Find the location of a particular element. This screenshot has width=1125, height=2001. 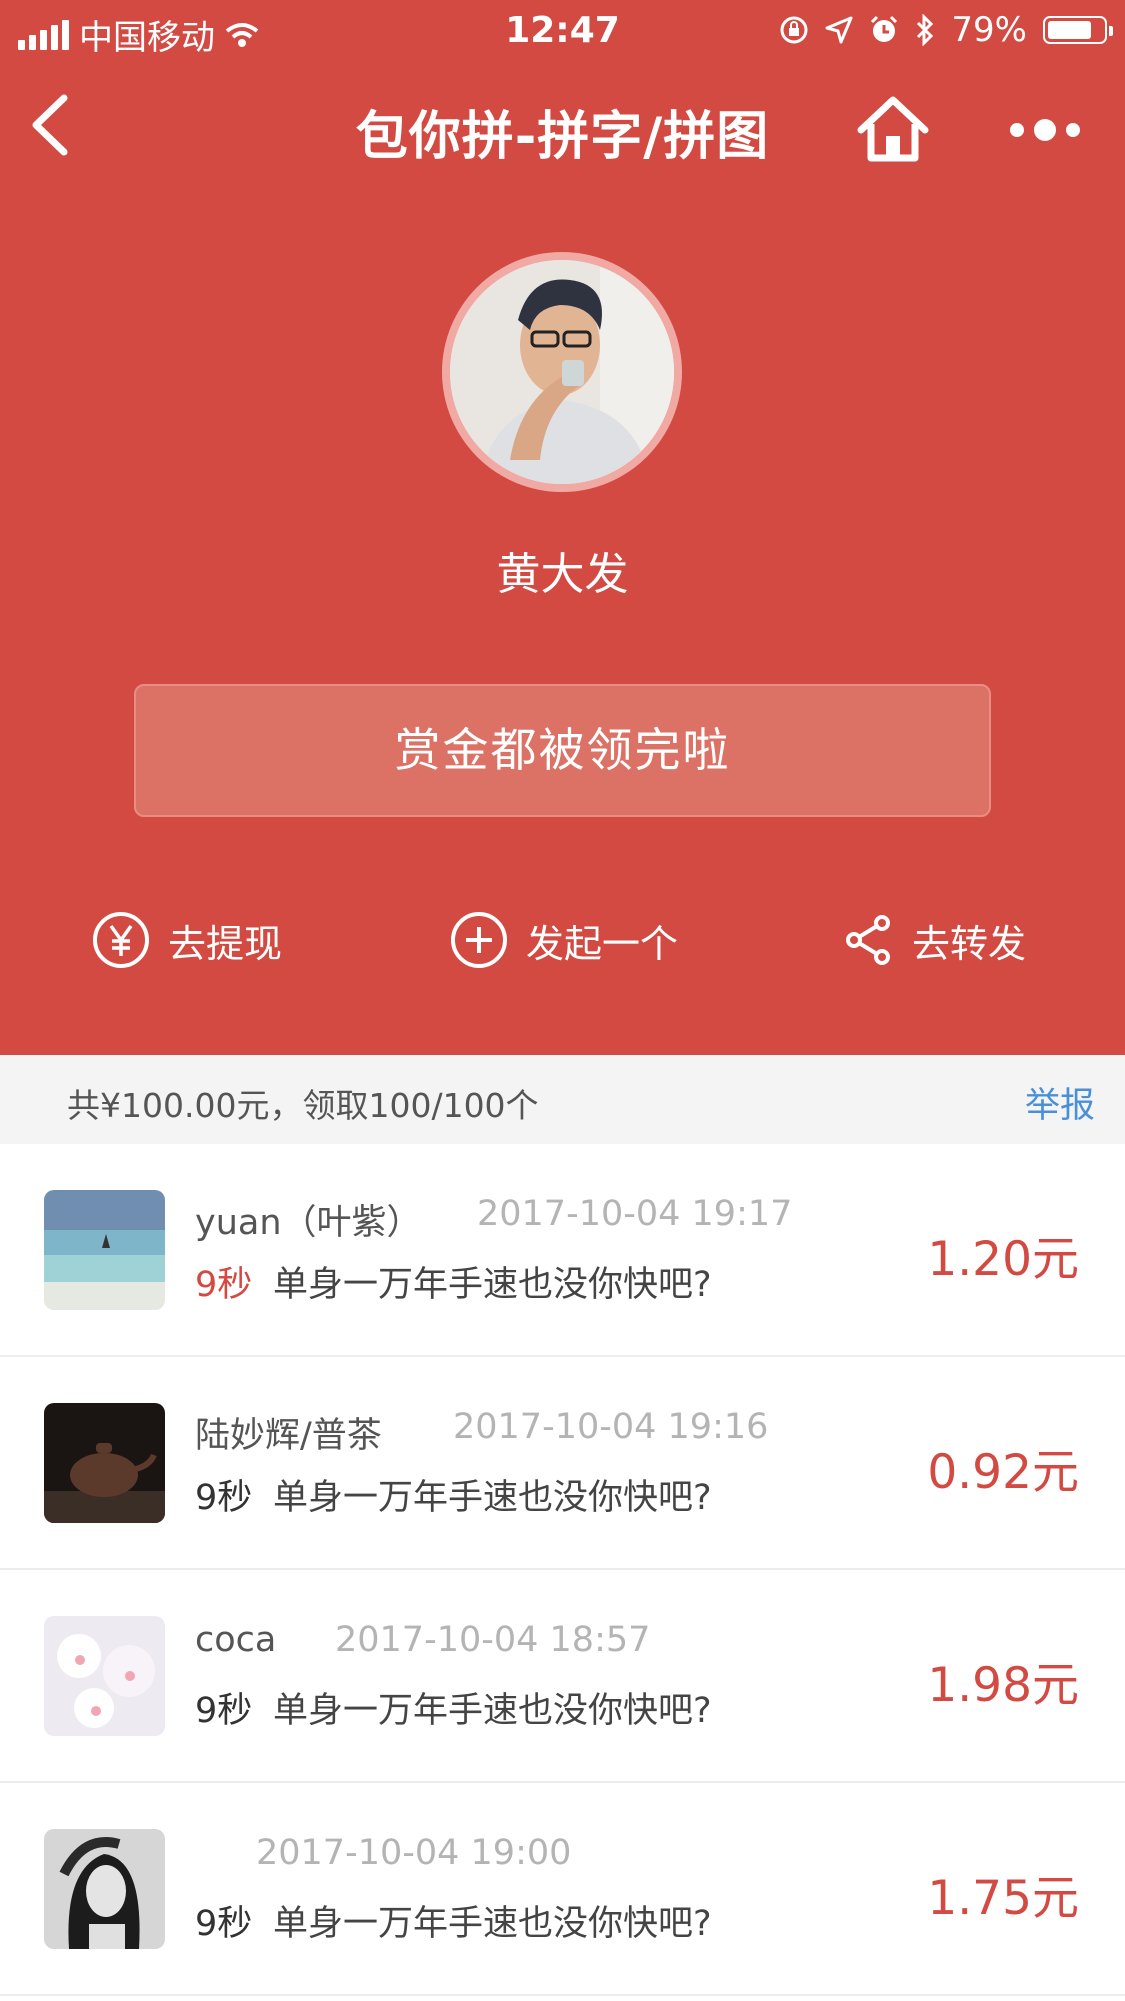

battery-fill is located at coordinates (1069, 30).